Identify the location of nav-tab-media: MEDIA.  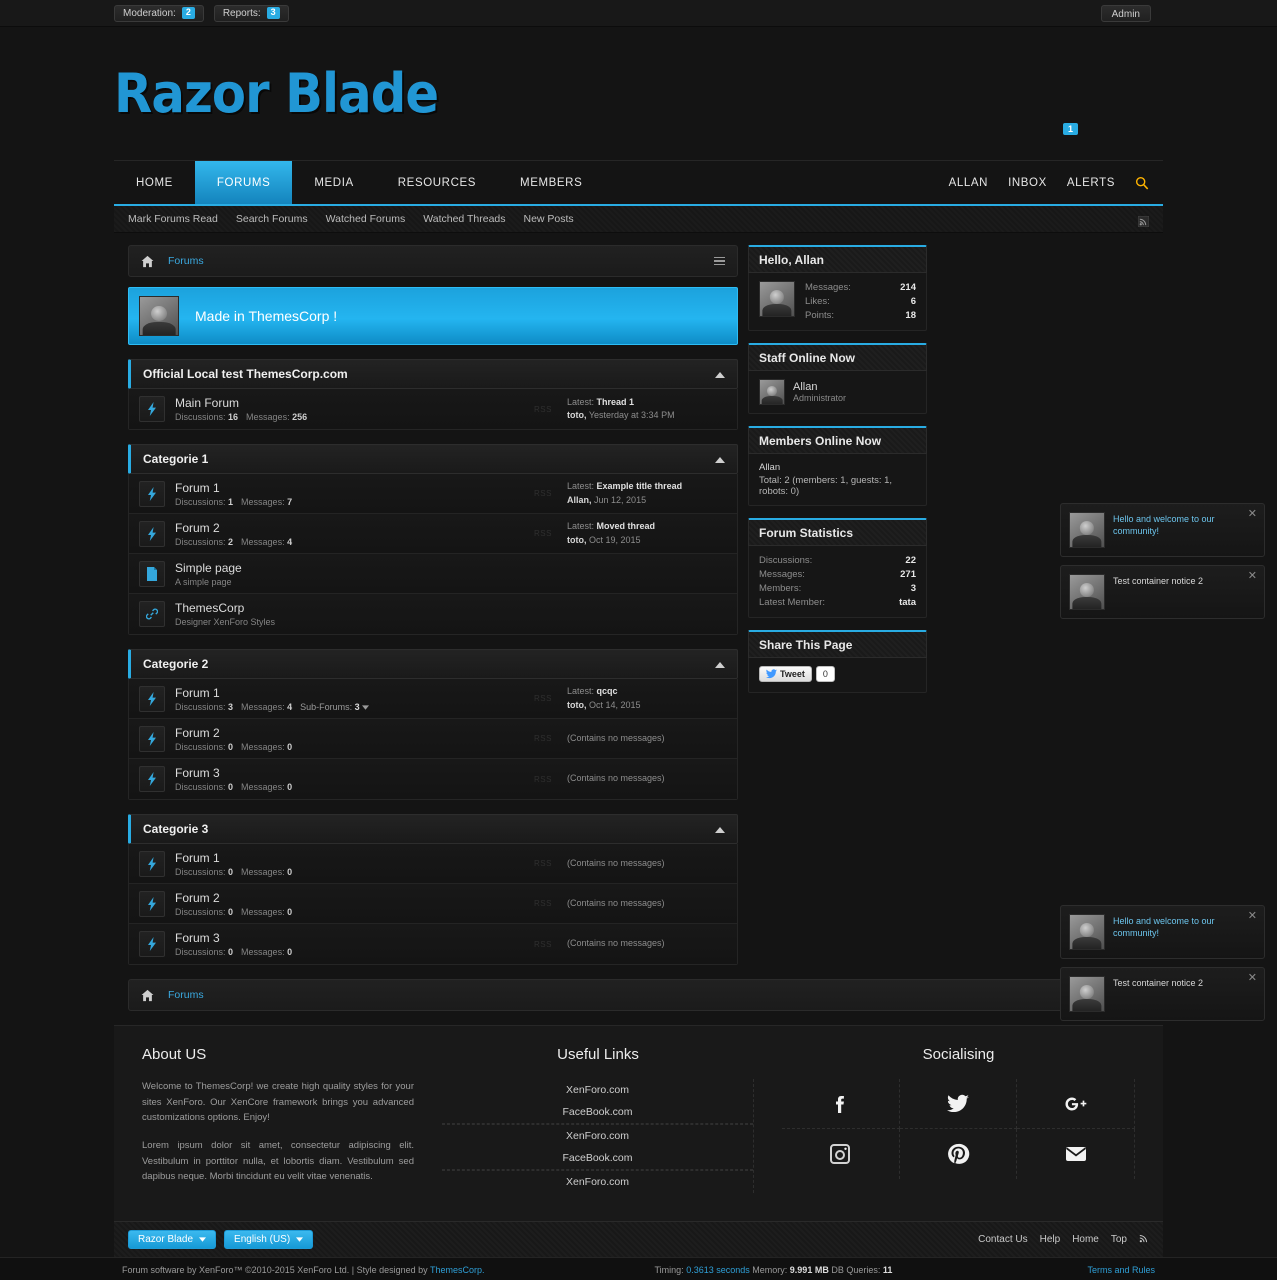
(333, 182).